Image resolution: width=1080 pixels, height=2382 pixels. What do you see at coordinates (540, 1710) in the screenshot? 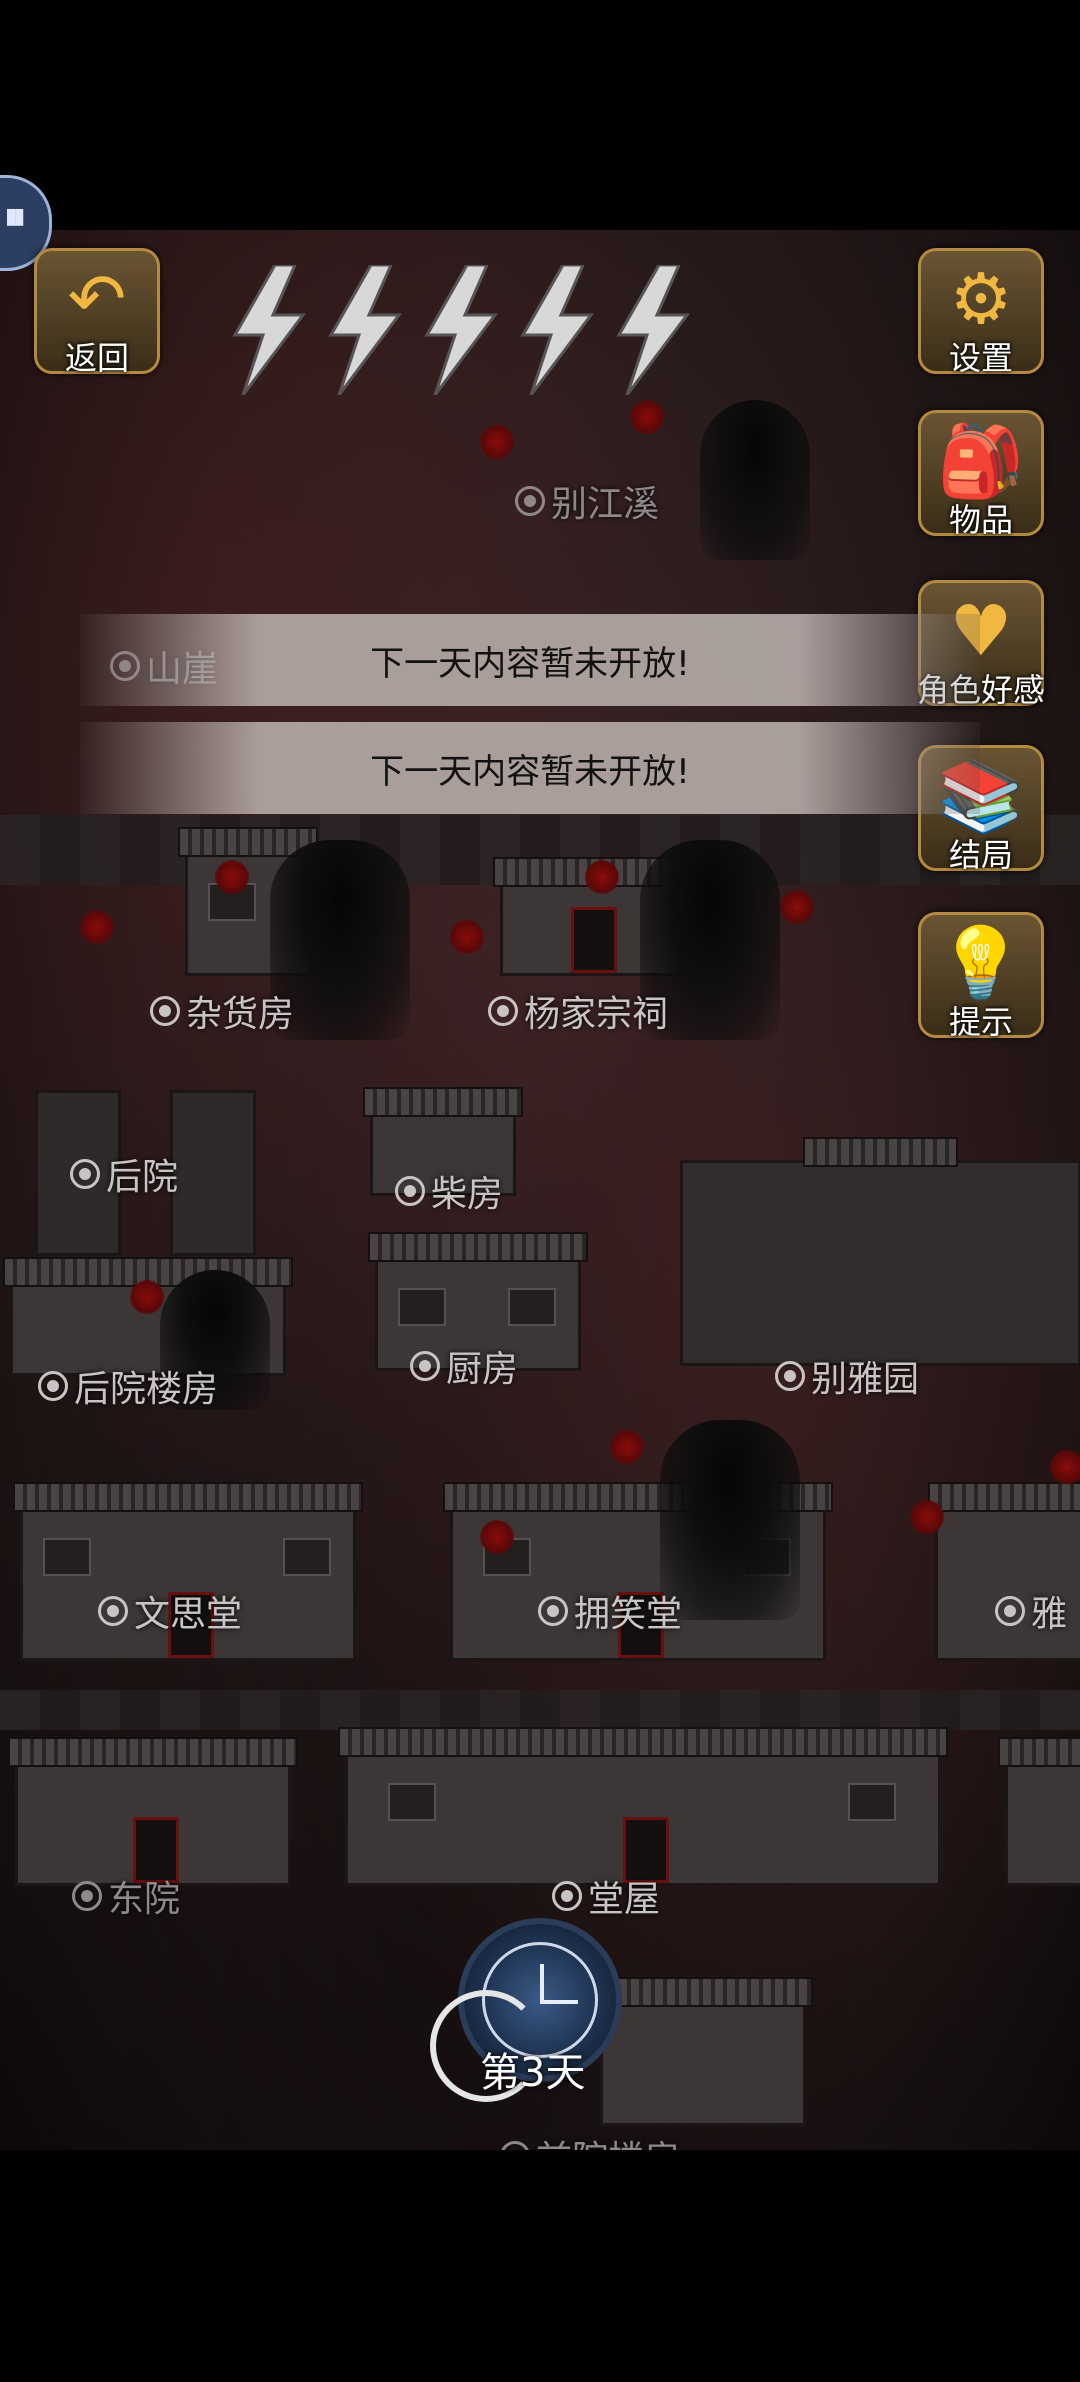
I see `courtyard-wall` at bounding box center [540, 1710].